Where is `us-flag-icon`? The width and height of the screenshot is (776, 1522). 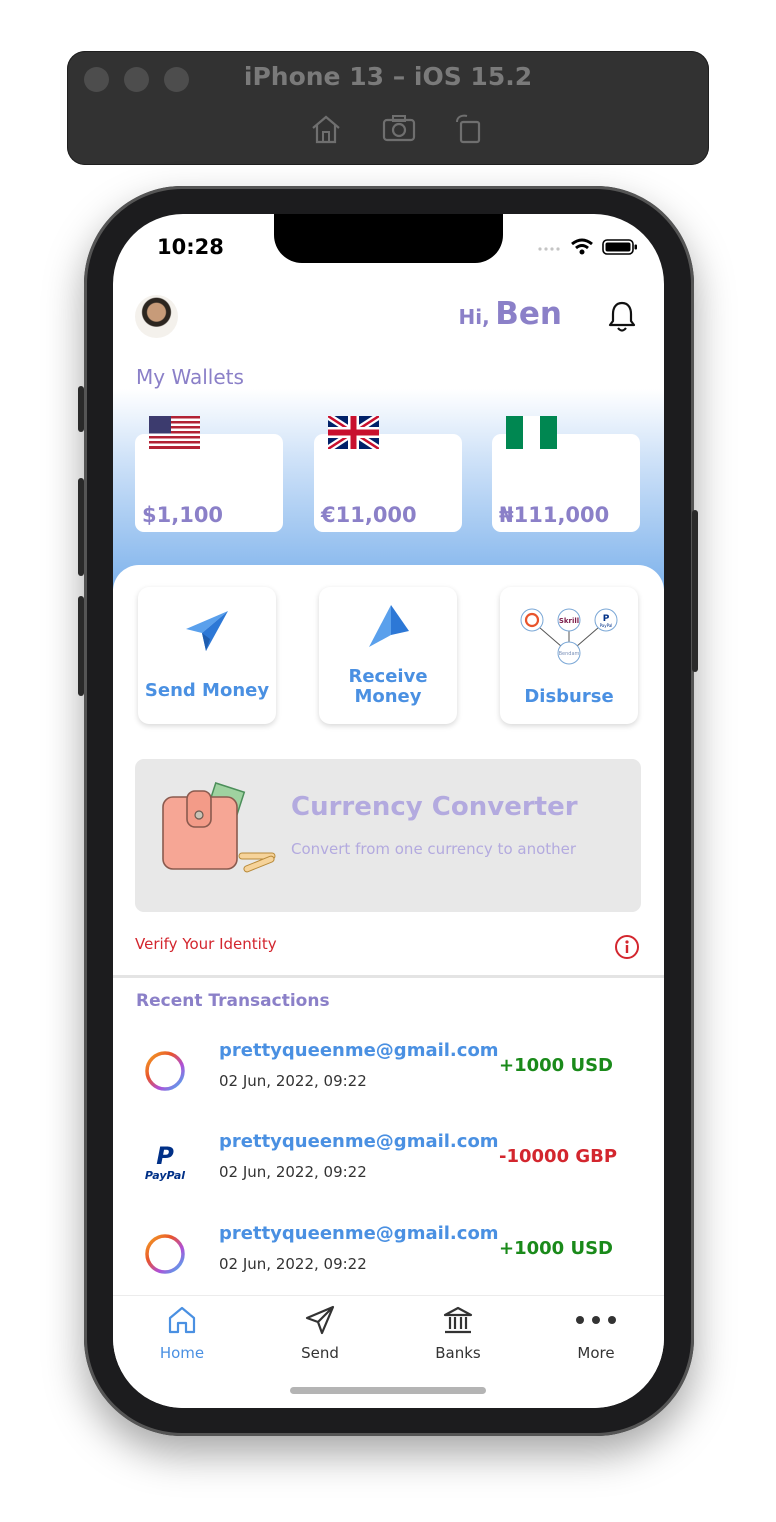
us-flag-icon is located at coordinates (174, 432).